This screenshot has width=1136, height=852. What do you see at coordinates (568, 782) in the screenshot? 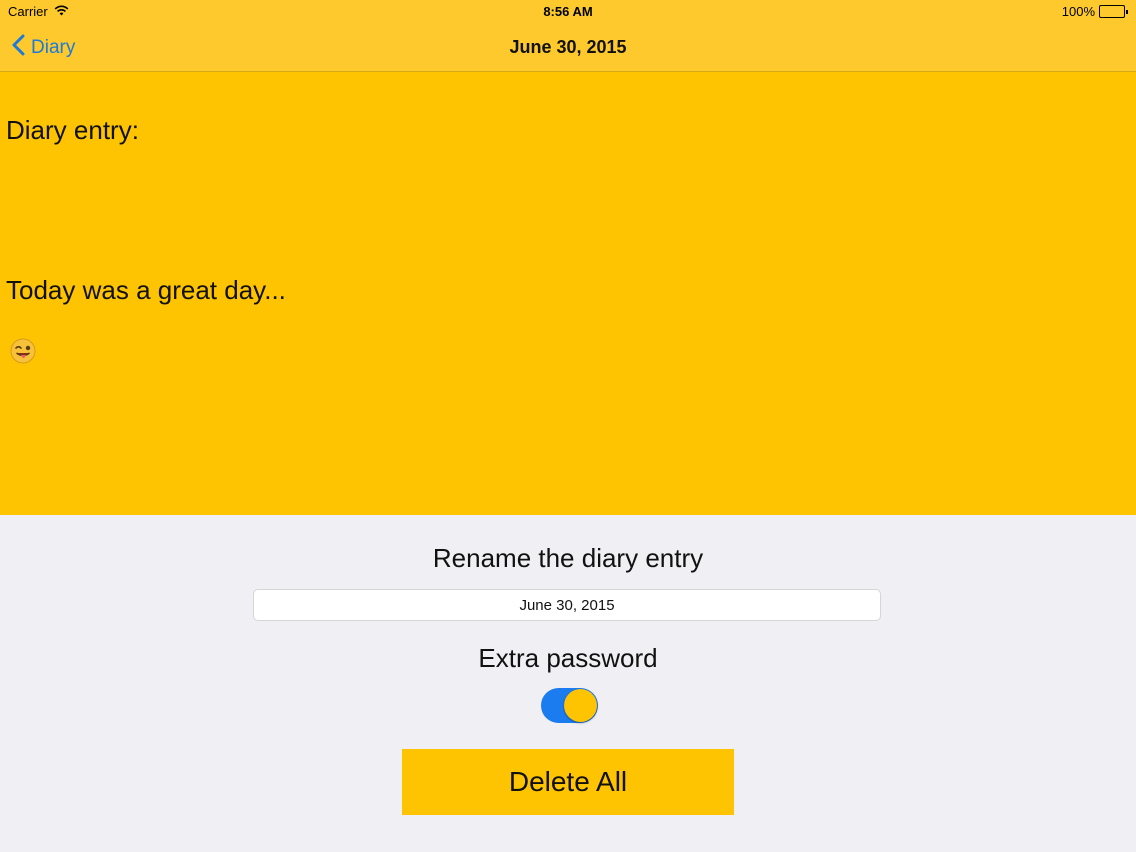
I see `delete-all-button: Delete All` at bounding box center [568, 782].